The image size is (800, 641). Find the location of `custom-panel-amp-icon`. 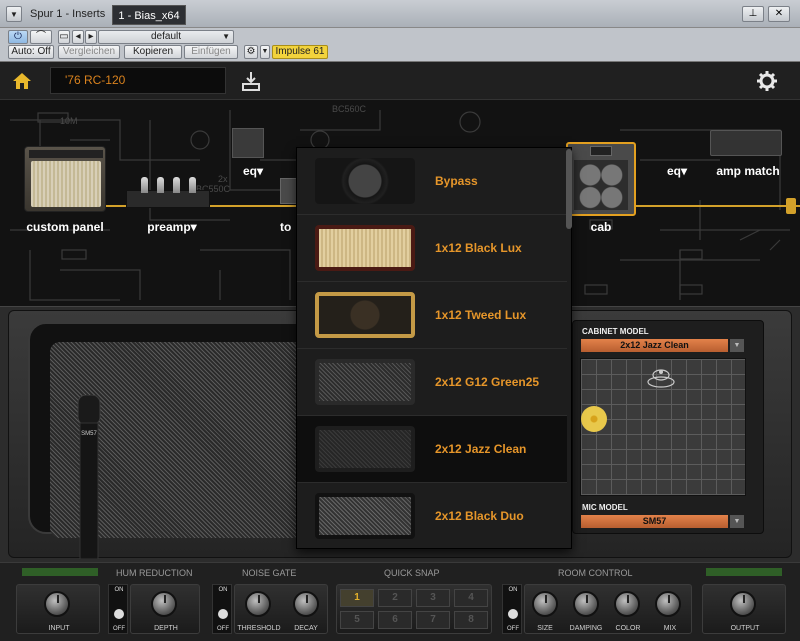

custom-panel-amp-icon is located at coordinates (65, 179).